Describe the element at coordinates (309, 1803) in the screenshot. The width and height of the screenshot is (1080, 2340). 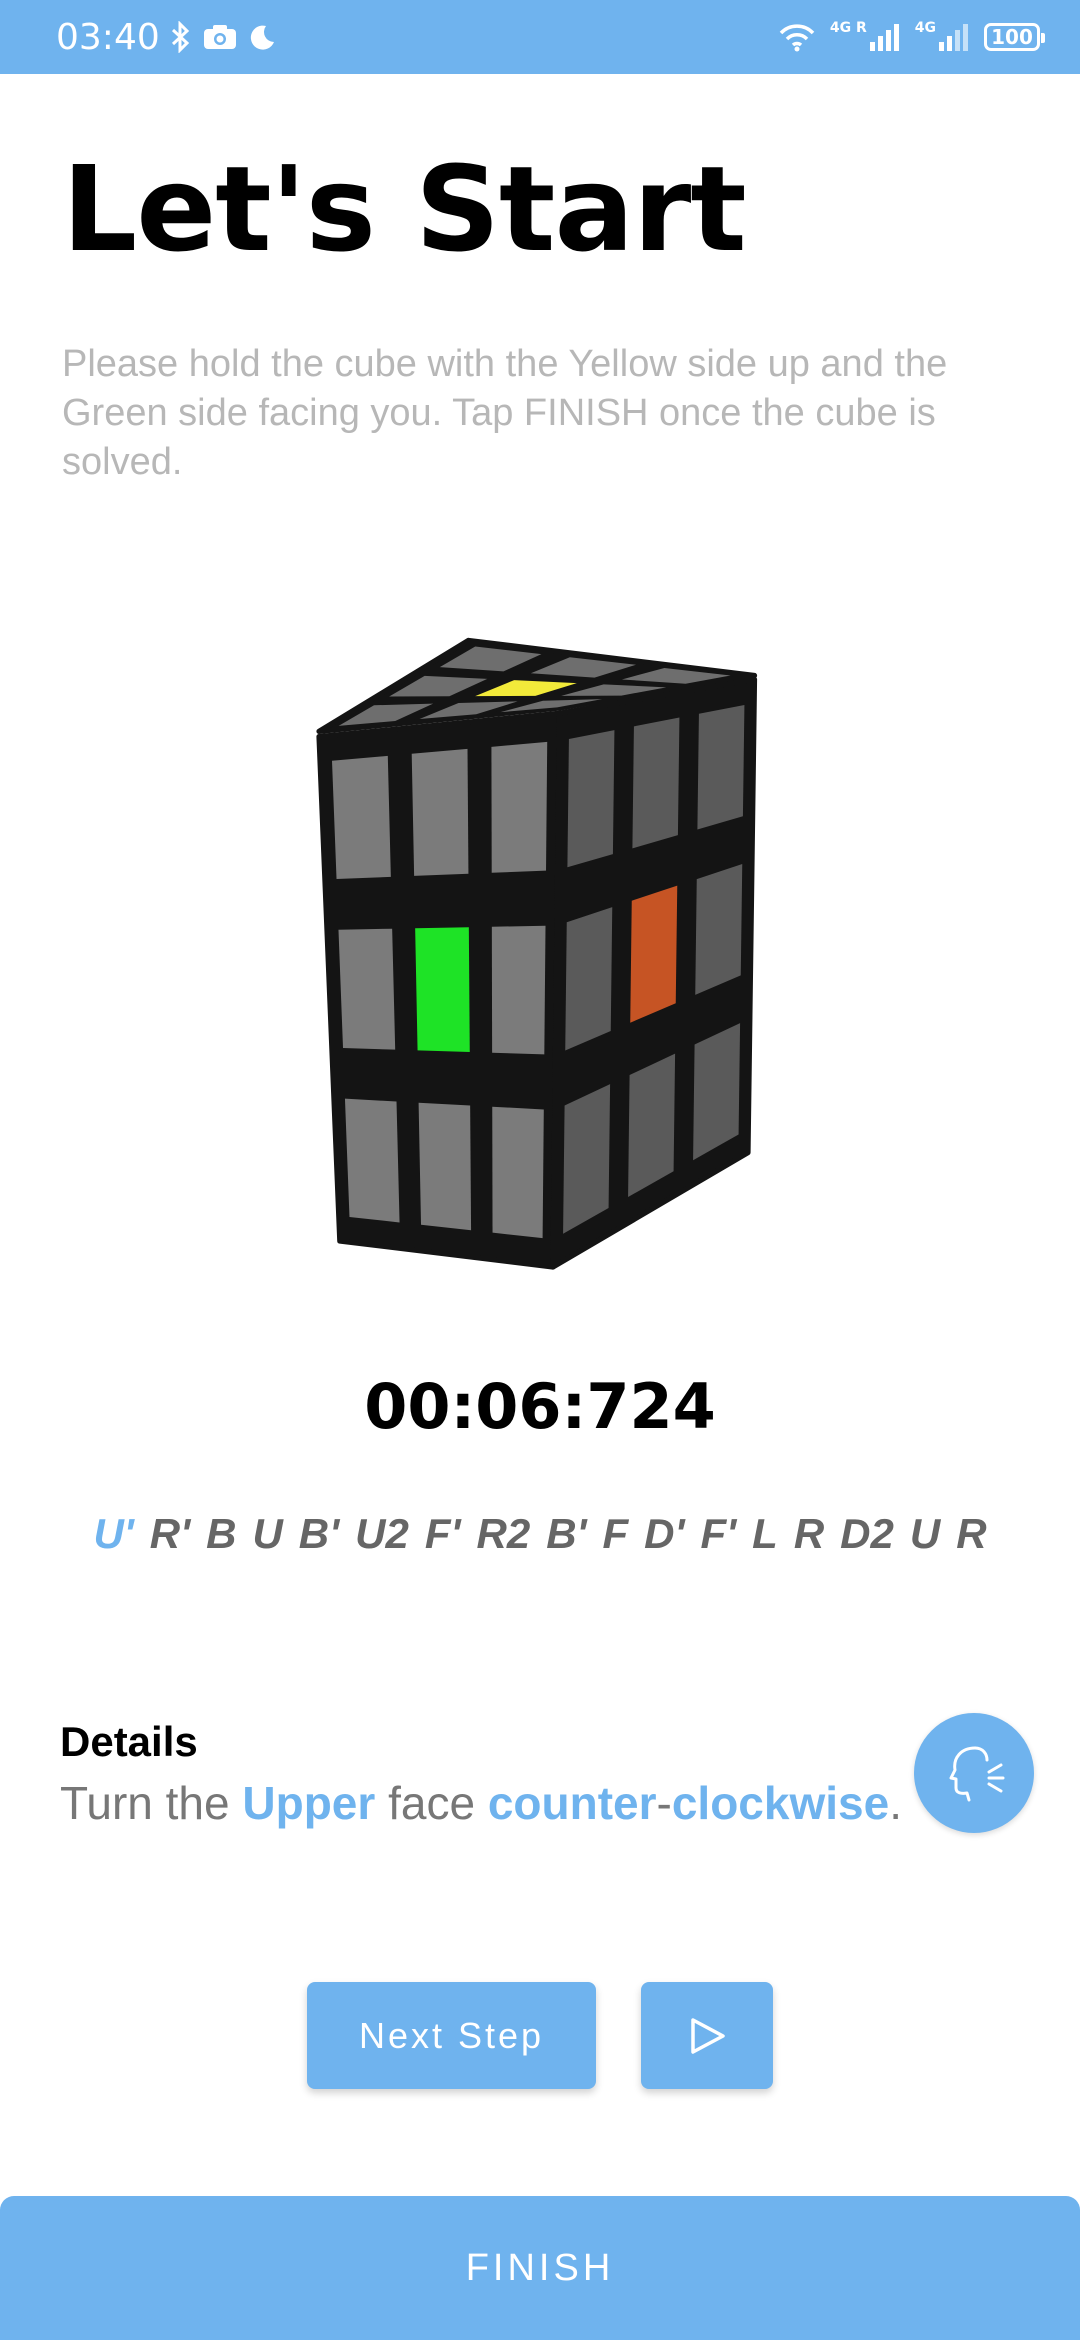
I see `details-highlight: Upper` at that location.